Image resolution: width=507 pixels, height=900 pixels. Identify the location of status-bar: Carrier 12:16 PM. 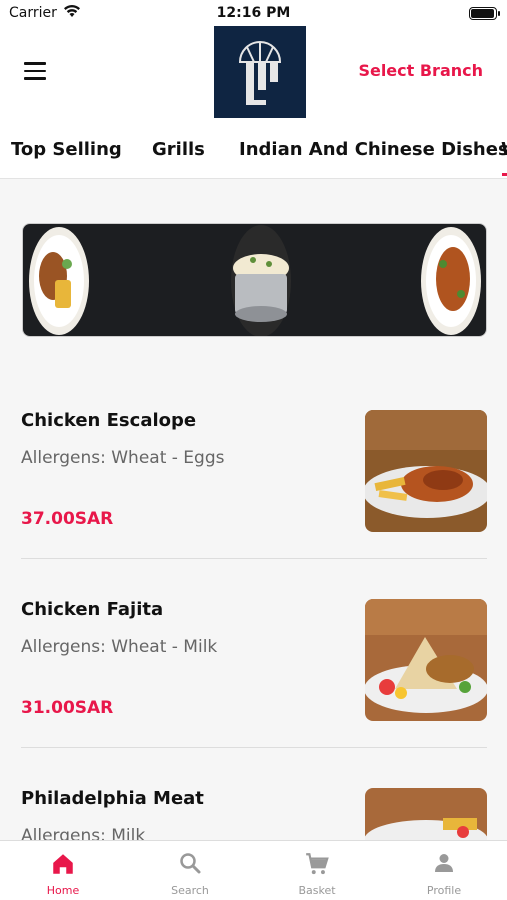
(253, 13).